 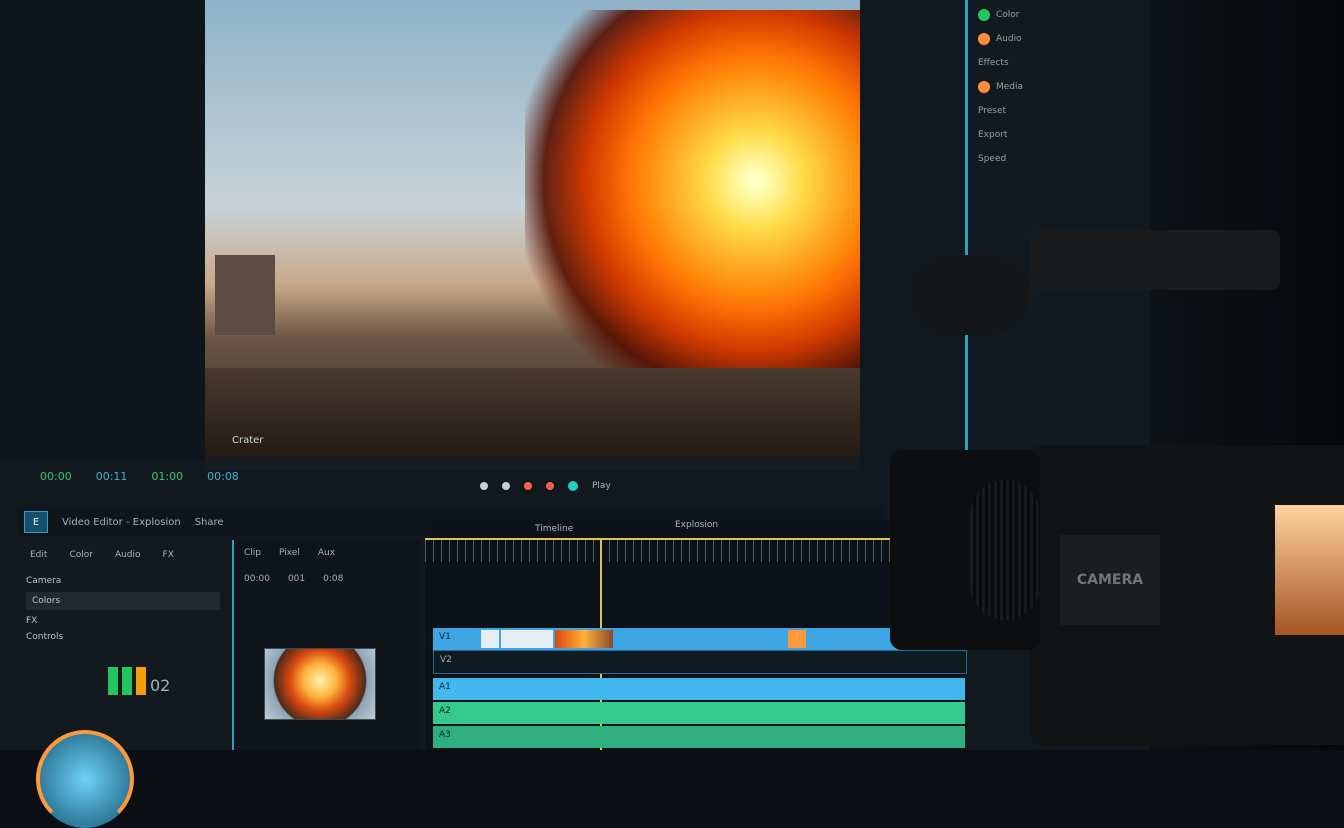 What do you see at coordinates (121, 522) in the screenshot?
I see `project-title: Video Editor - Explosion` at bounding box center [121, 522].